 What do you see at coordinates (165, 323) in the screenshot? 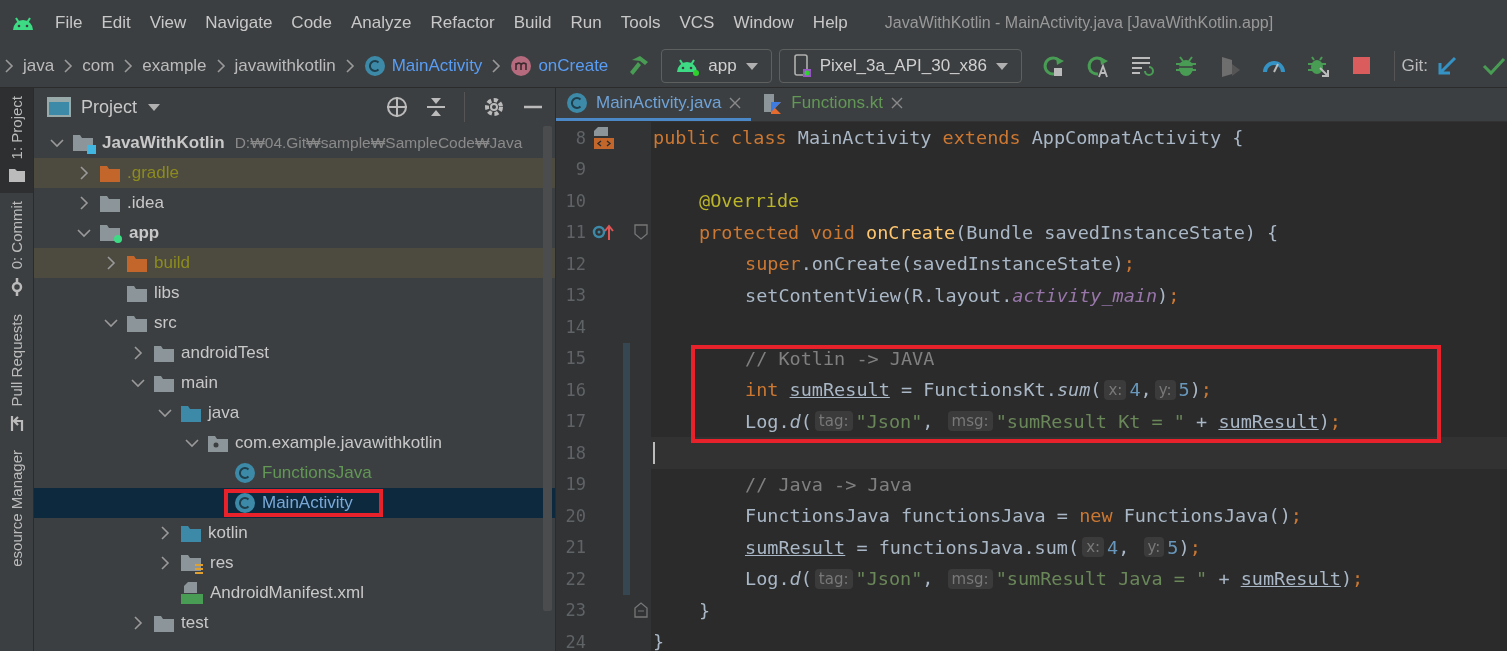
I see `tree-item-label: src` at bounding box center [165, 323].